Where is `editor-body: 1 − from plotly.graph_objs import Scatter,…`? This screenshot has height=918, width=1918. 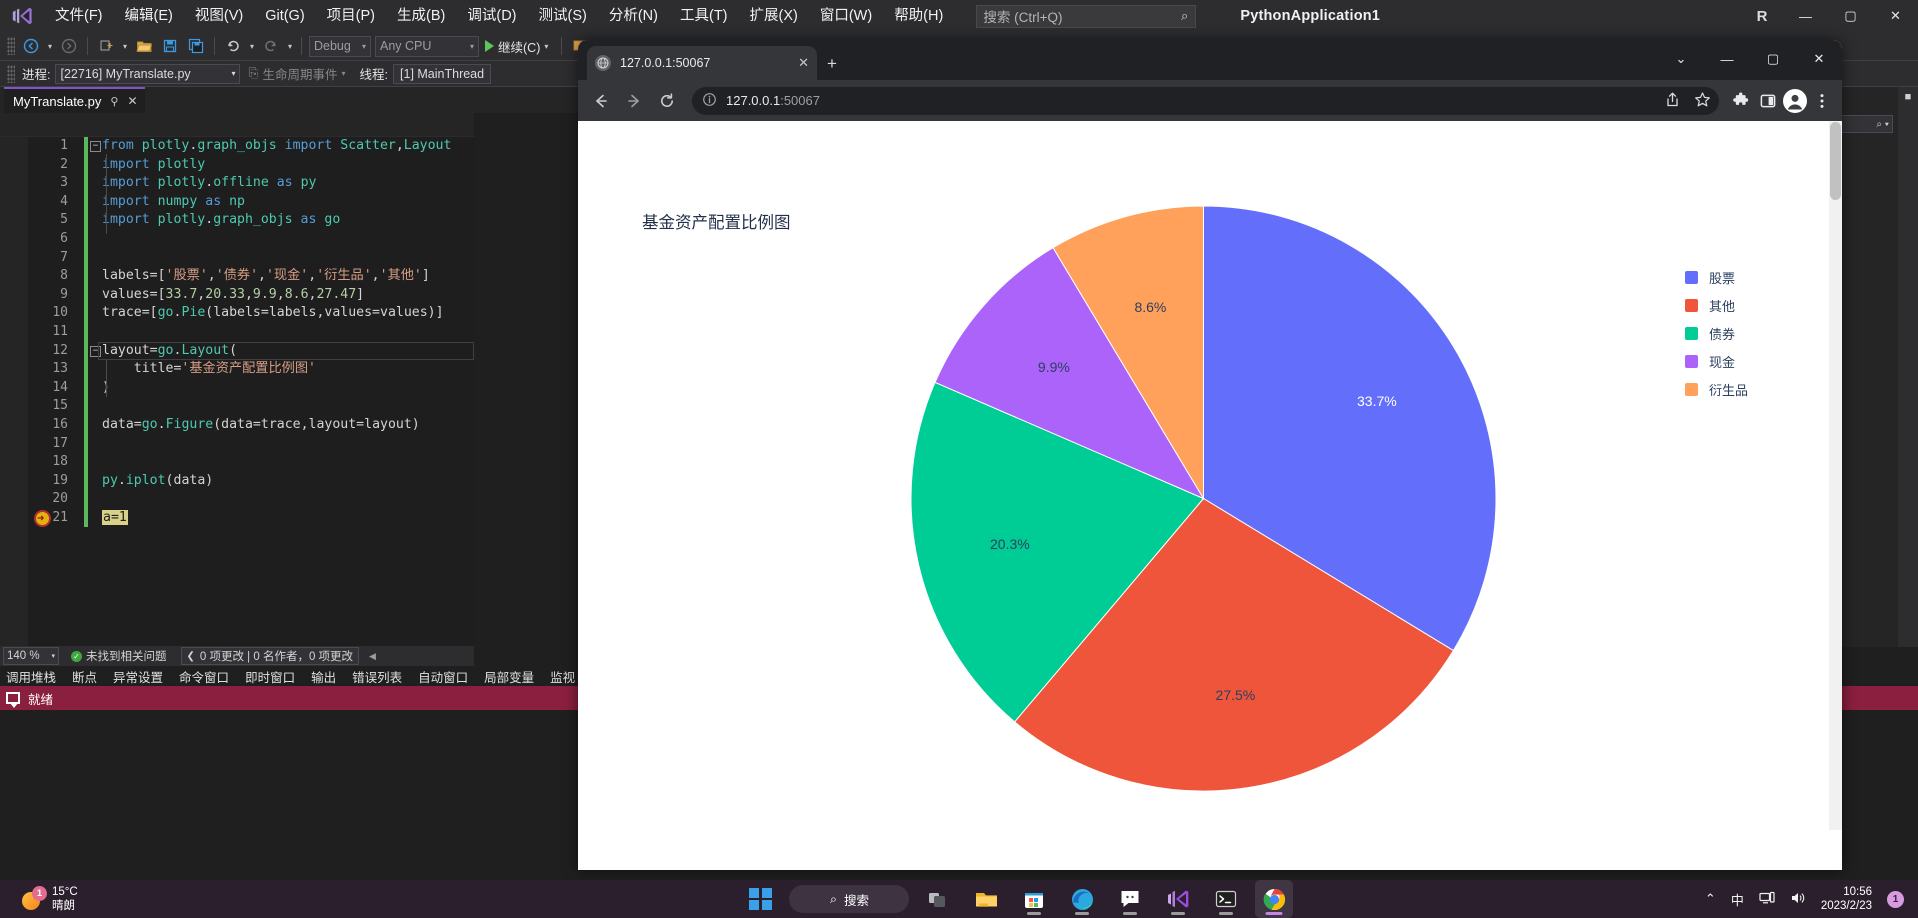
editor-body: 1 − from plotly.graph_objs import Scatter,… is located at coordinates (237, 391).